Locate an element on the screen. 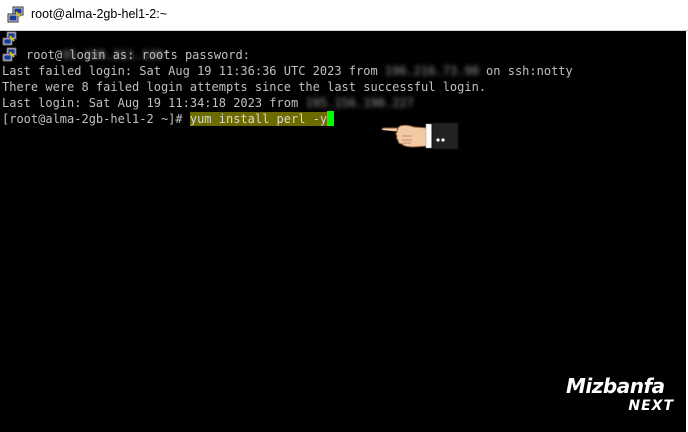 This screenshot has width=688, height=432. logo-main-text: Mizbanfa is located at coordinates (615, 386).